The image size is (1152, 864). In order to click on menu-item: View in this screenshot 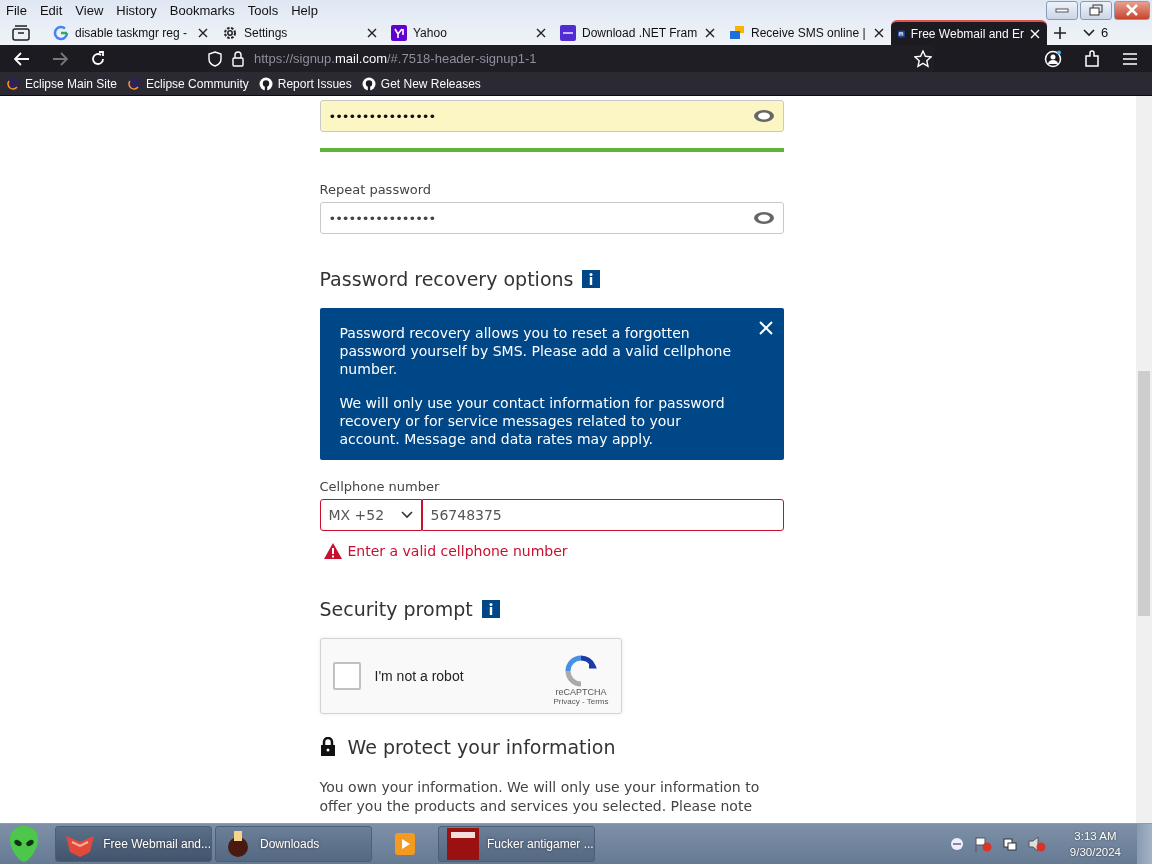, I will do `click(89, 10)`.